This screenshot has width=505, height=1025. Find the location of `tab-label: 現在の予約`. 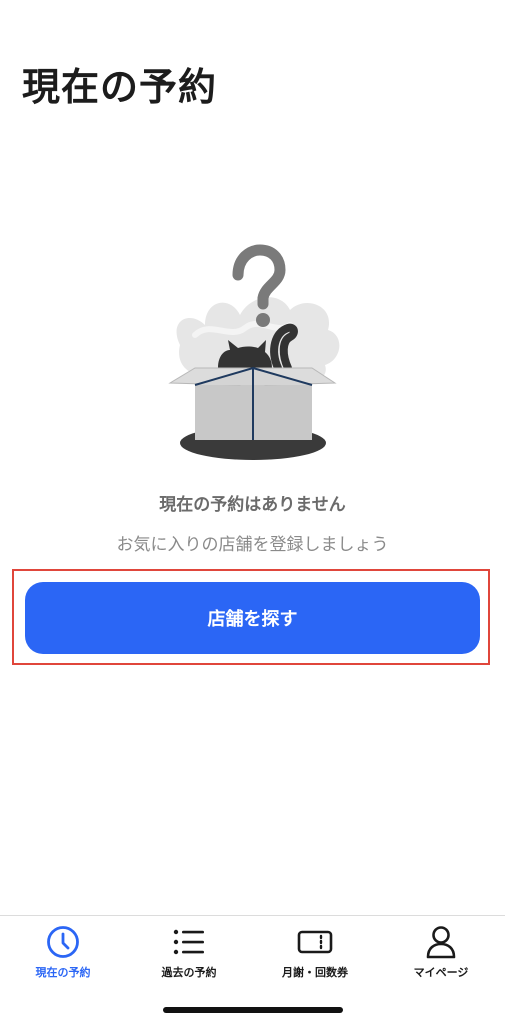

tab-label: 現在の予約 is located at coordinates (63, 972).